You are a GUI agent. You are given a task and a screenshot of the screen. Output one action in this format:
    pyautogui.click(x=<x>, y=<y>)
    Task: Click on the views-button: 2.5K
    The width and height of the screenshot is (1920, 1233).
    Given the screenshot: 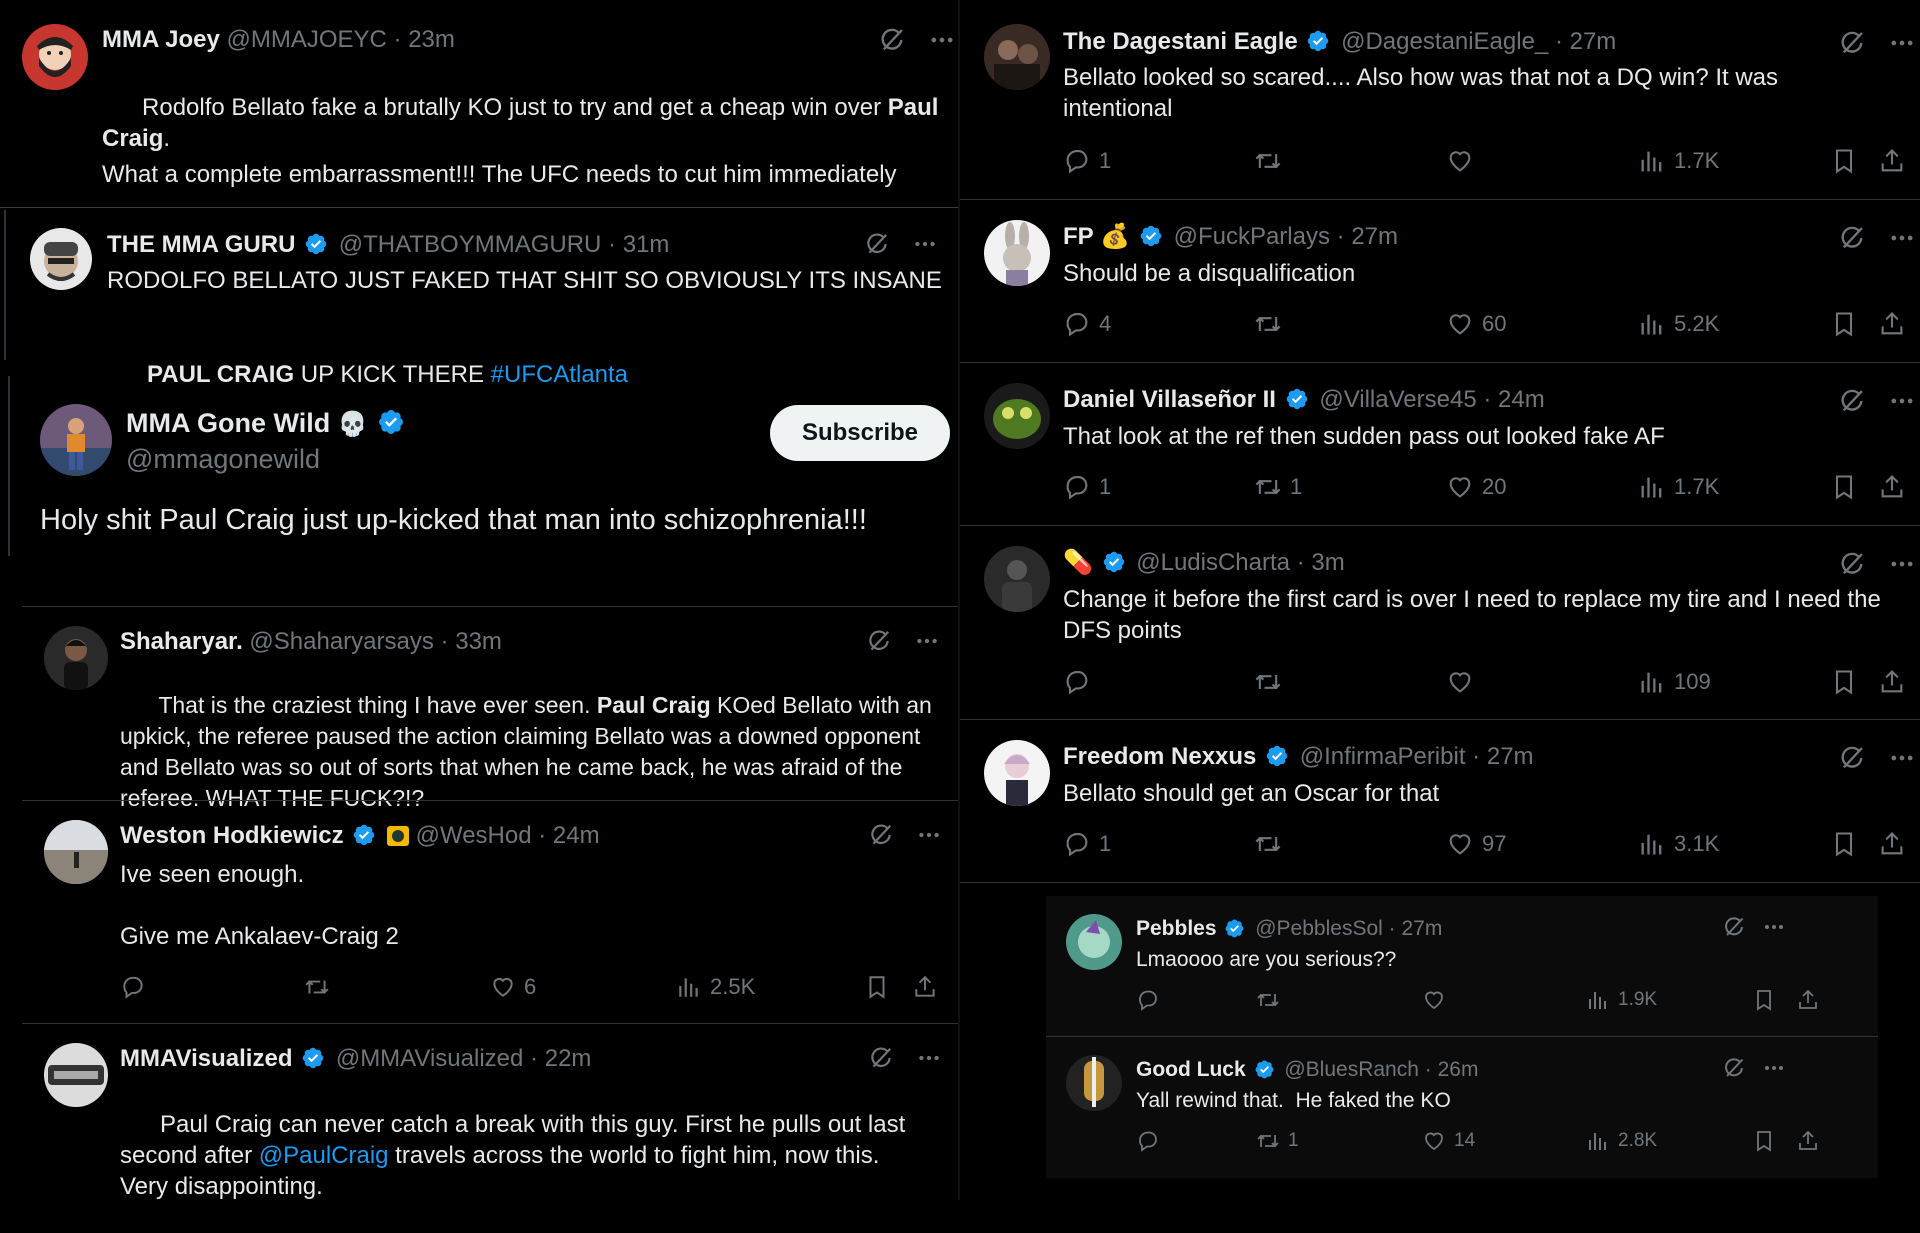 What is the action you would take?
    pyautogui.click(x=715, y=987)
    